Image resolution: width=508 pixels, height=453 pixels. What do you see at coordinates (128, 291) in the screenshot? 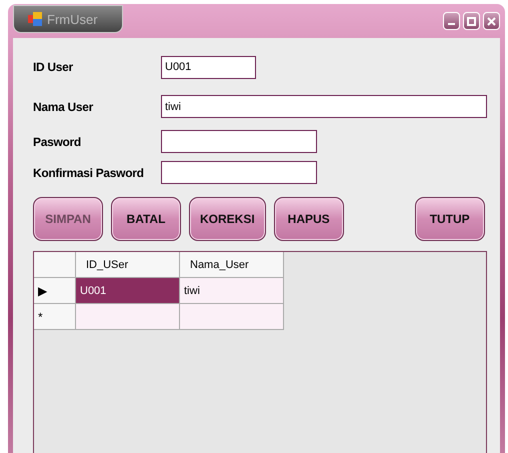
I see `table-cell: U001` at bounding box center [128, 291].